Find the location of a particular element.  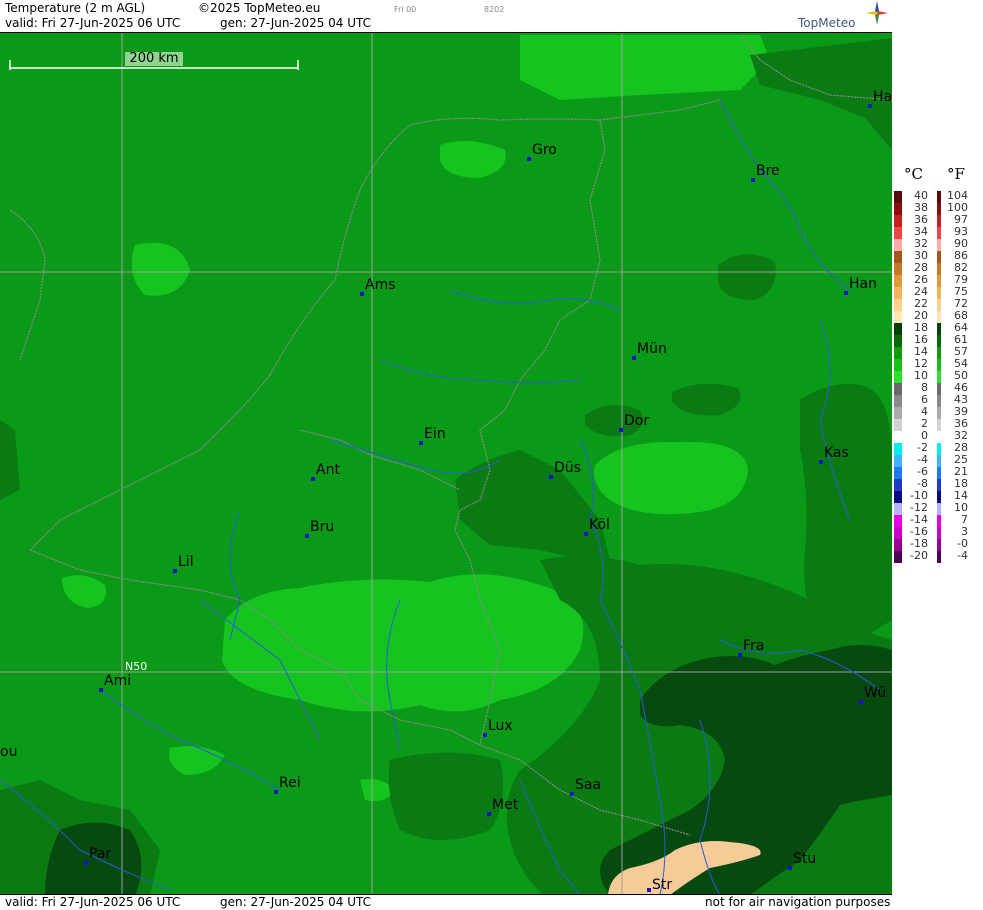

city-label-bru: Bru is located at coordinates (322, 527).